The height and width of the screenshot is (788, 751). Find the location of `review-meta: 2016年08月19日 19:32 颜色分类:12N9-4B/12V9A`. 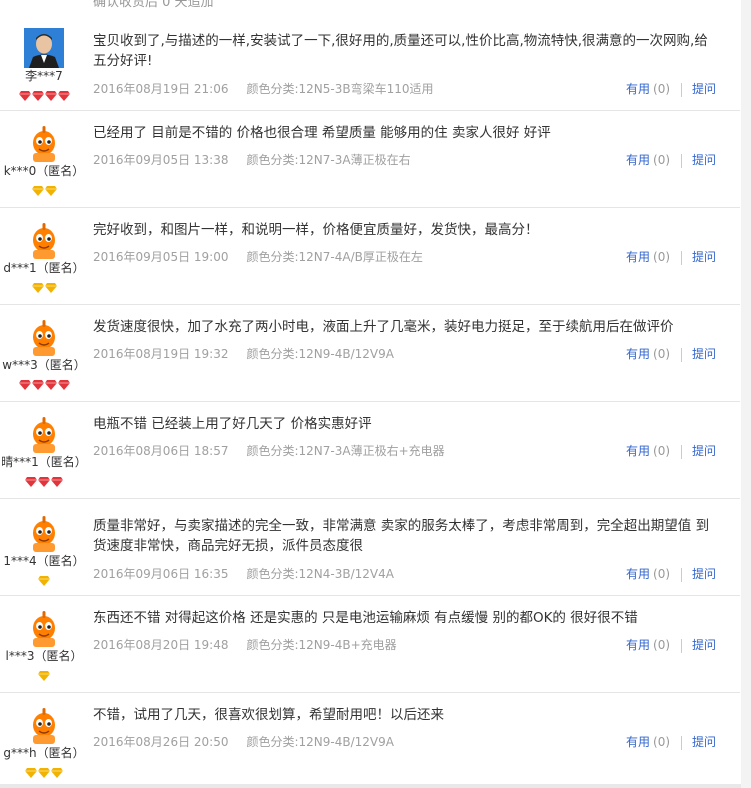

review-meta: 2016年08月19日 19:32 颜色分类:12N9-4B/12V9A is located at coordinates (243, 353).